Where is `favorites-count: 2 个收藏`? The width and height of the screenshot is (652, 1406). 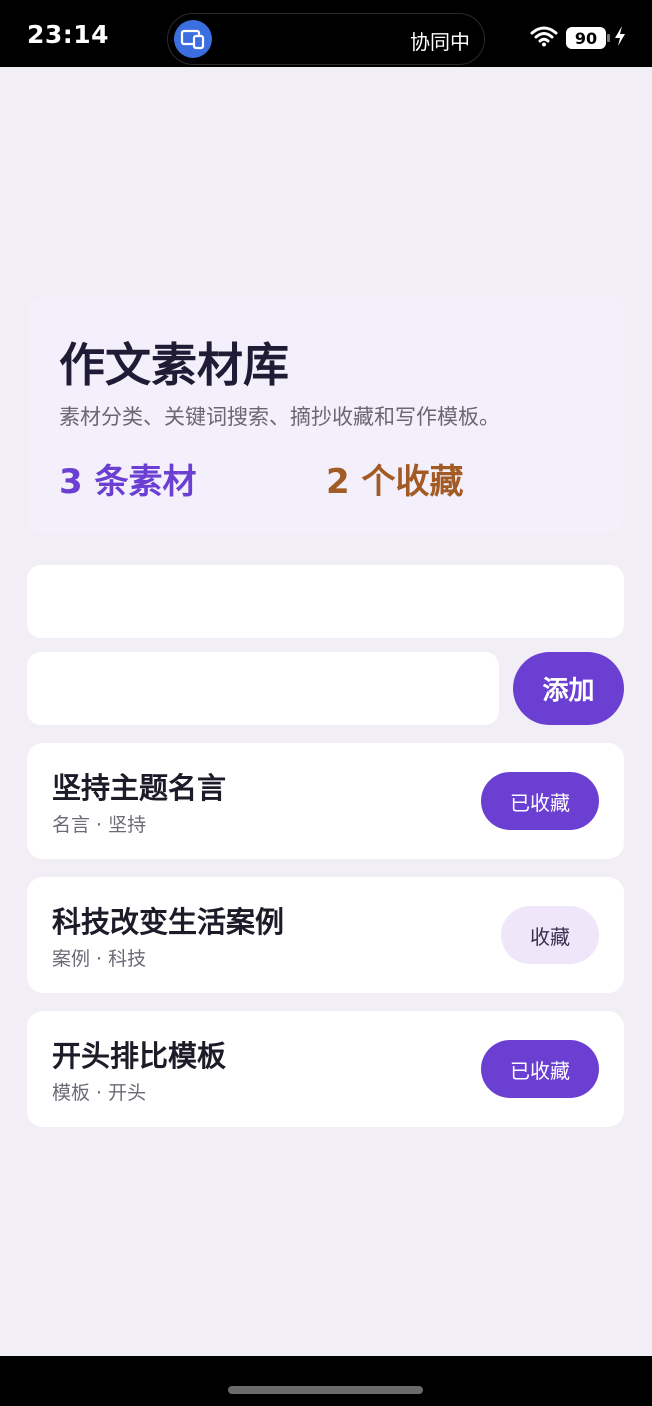 favorites-count: 2 个收藏 is located at coordinates (395, 482).